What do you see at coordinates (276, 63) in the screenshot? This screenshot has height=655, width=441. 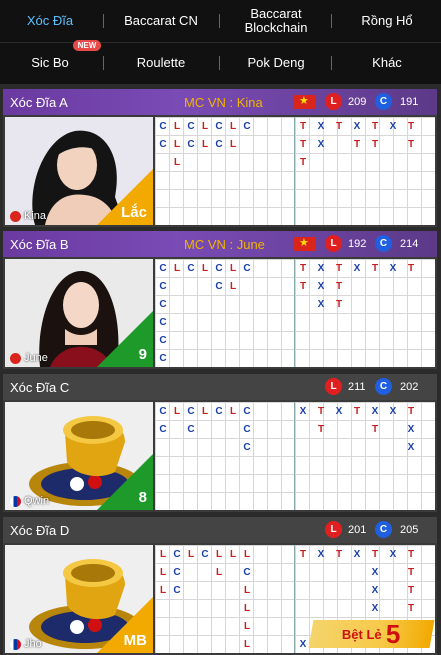 I see `tab-pok-deng: Pok Deng` at bounding box center [276, 63].